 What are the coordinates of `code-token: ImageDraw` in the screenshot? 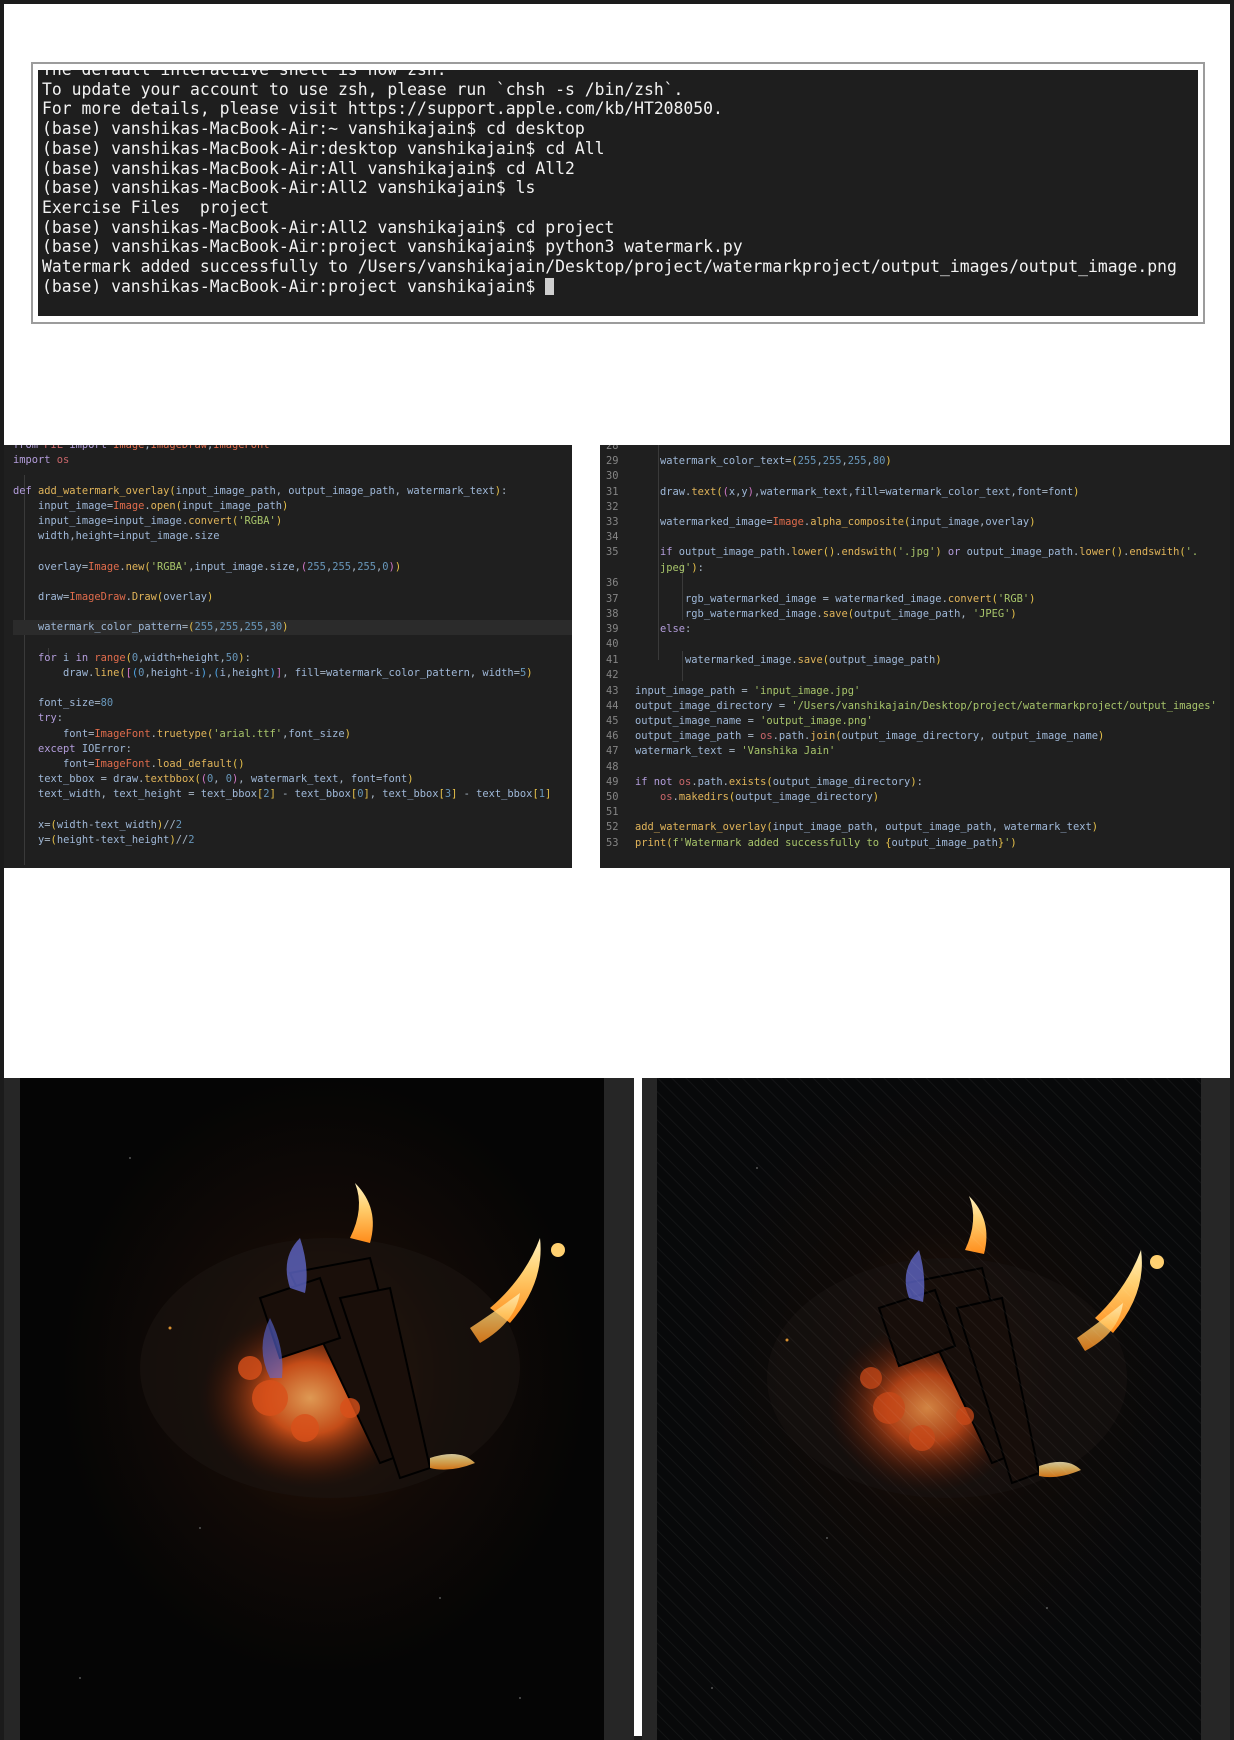 It's located at (178, 448).